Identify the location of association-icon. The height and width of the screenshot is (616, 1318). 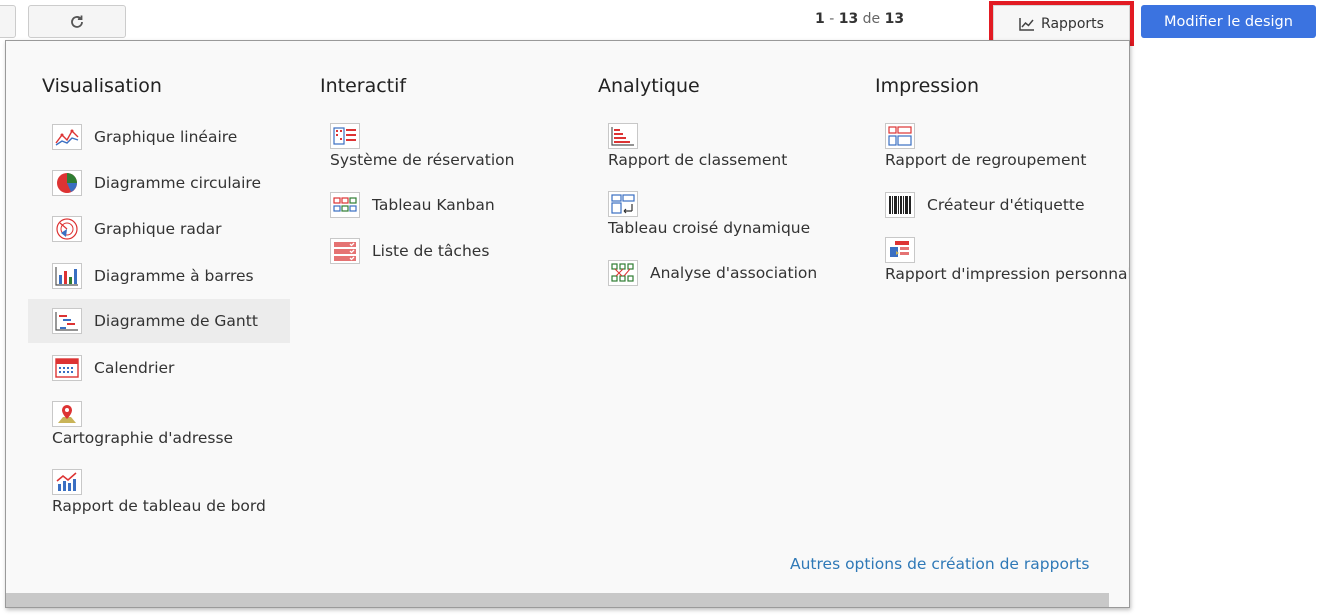
(623, 273).